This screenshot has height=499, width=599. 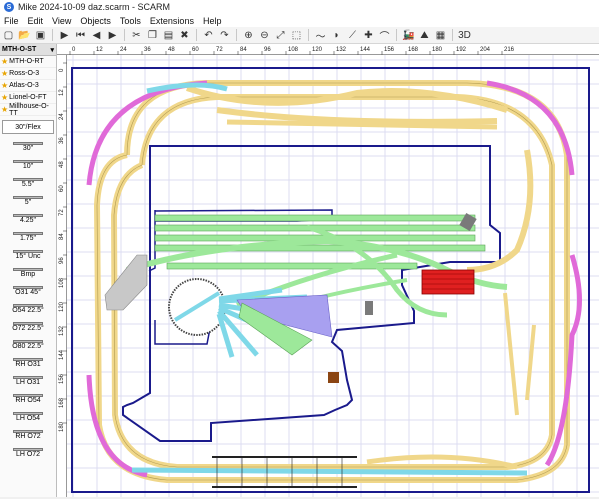 What do you see at coordinates (24, 73) in the screenshot?
I see `favorite-label: Ross-O-3` at bounding box center [24, 73].